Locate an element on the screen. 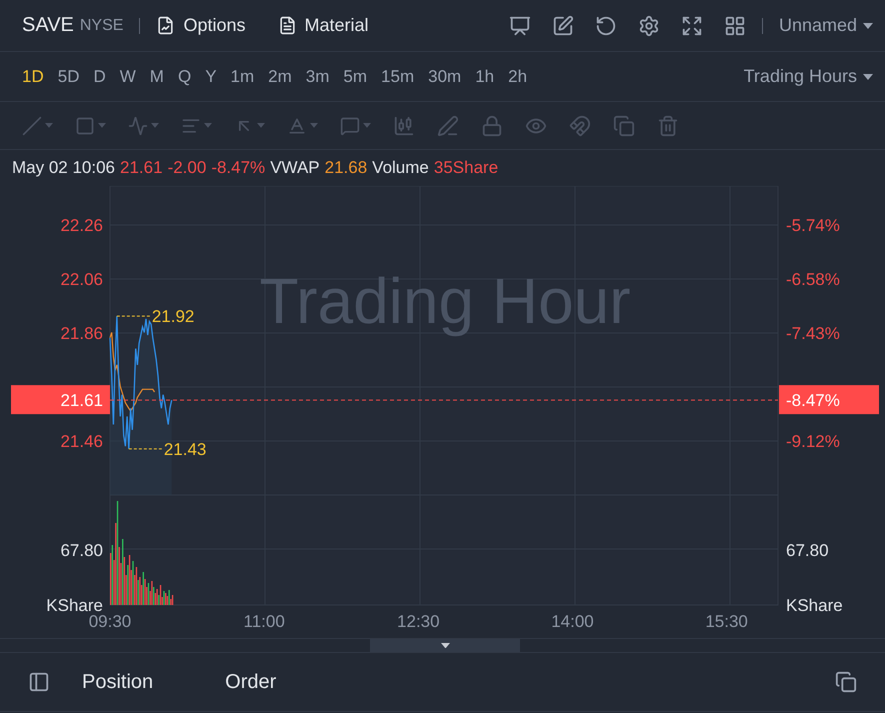 This screenshot has width=885, height=713. chart-document-icon is located at coordinates (166, 25).